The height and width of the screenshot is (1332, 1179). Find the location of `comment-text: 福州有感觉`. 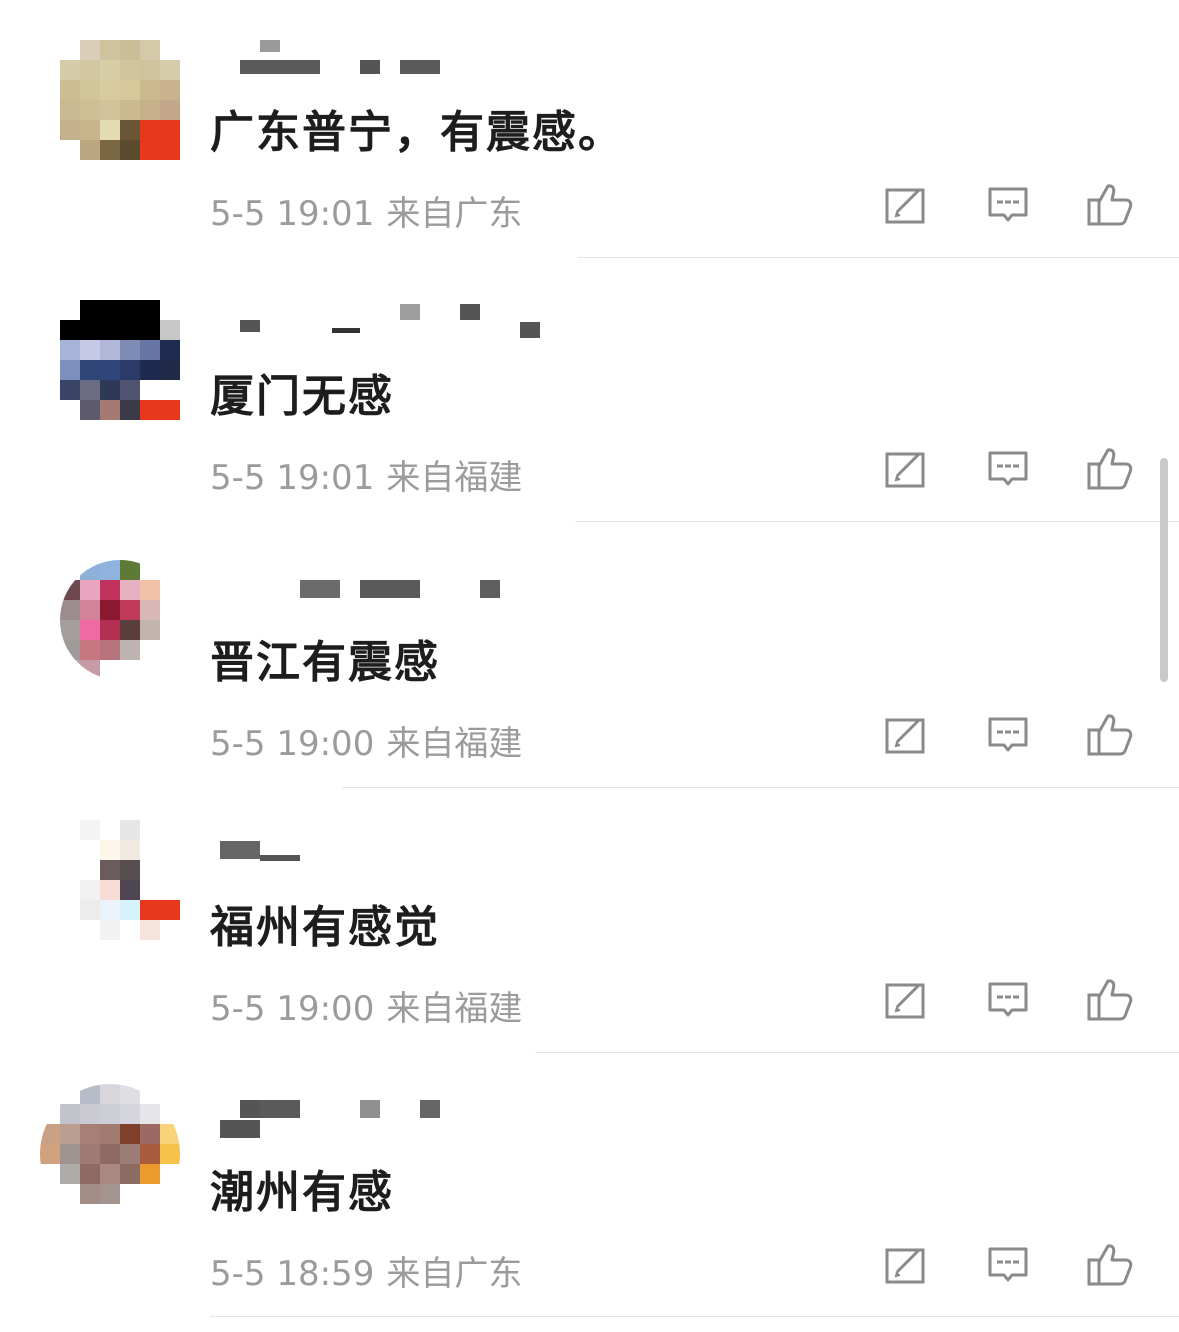

comment-text: 福州有感觉 is located at coordinates (325, 927).